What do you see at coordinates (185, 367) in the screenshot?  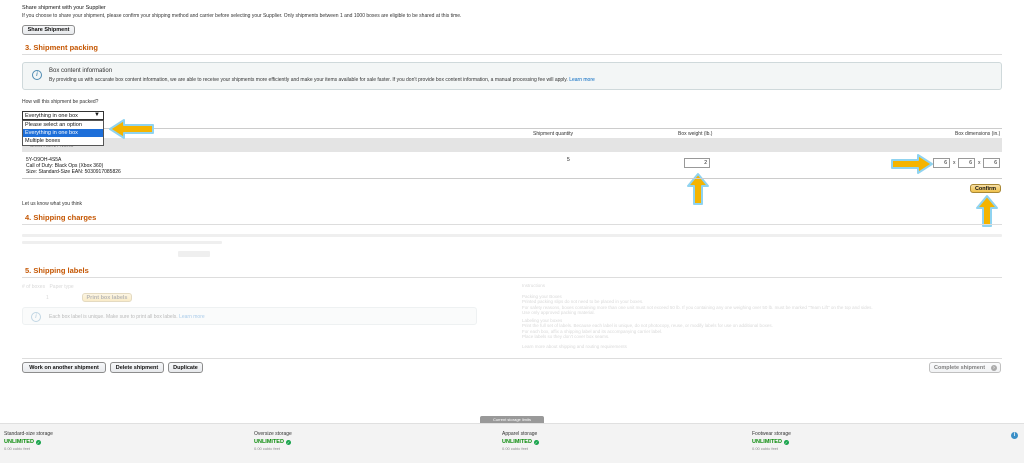 I see `duplicate-button: Duplicate` at bounding box center [185, 367].